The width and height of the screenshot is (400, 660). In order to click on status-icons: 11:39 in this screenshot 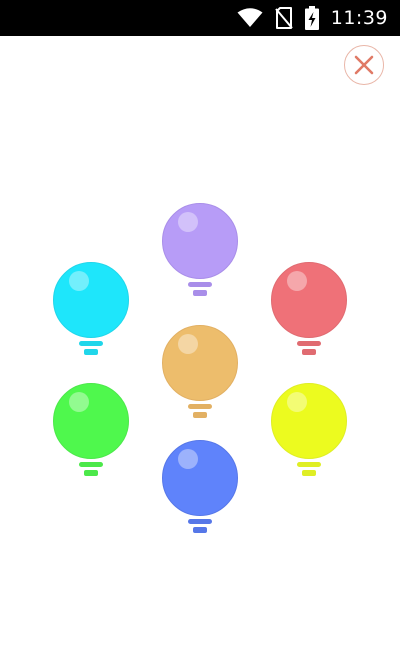, I will do `click(312, 18)`.